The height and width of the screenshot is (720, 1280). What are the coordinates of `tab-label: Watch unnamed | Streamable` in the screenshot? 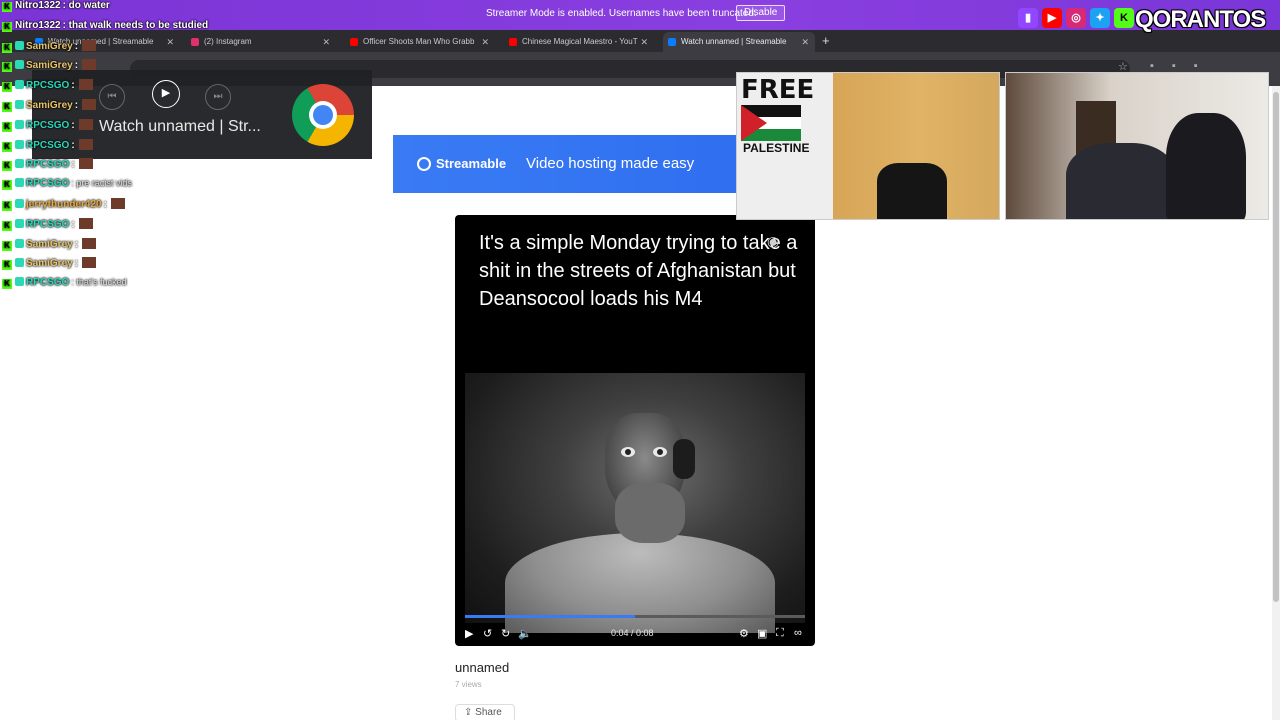 It's located at (734, 41).